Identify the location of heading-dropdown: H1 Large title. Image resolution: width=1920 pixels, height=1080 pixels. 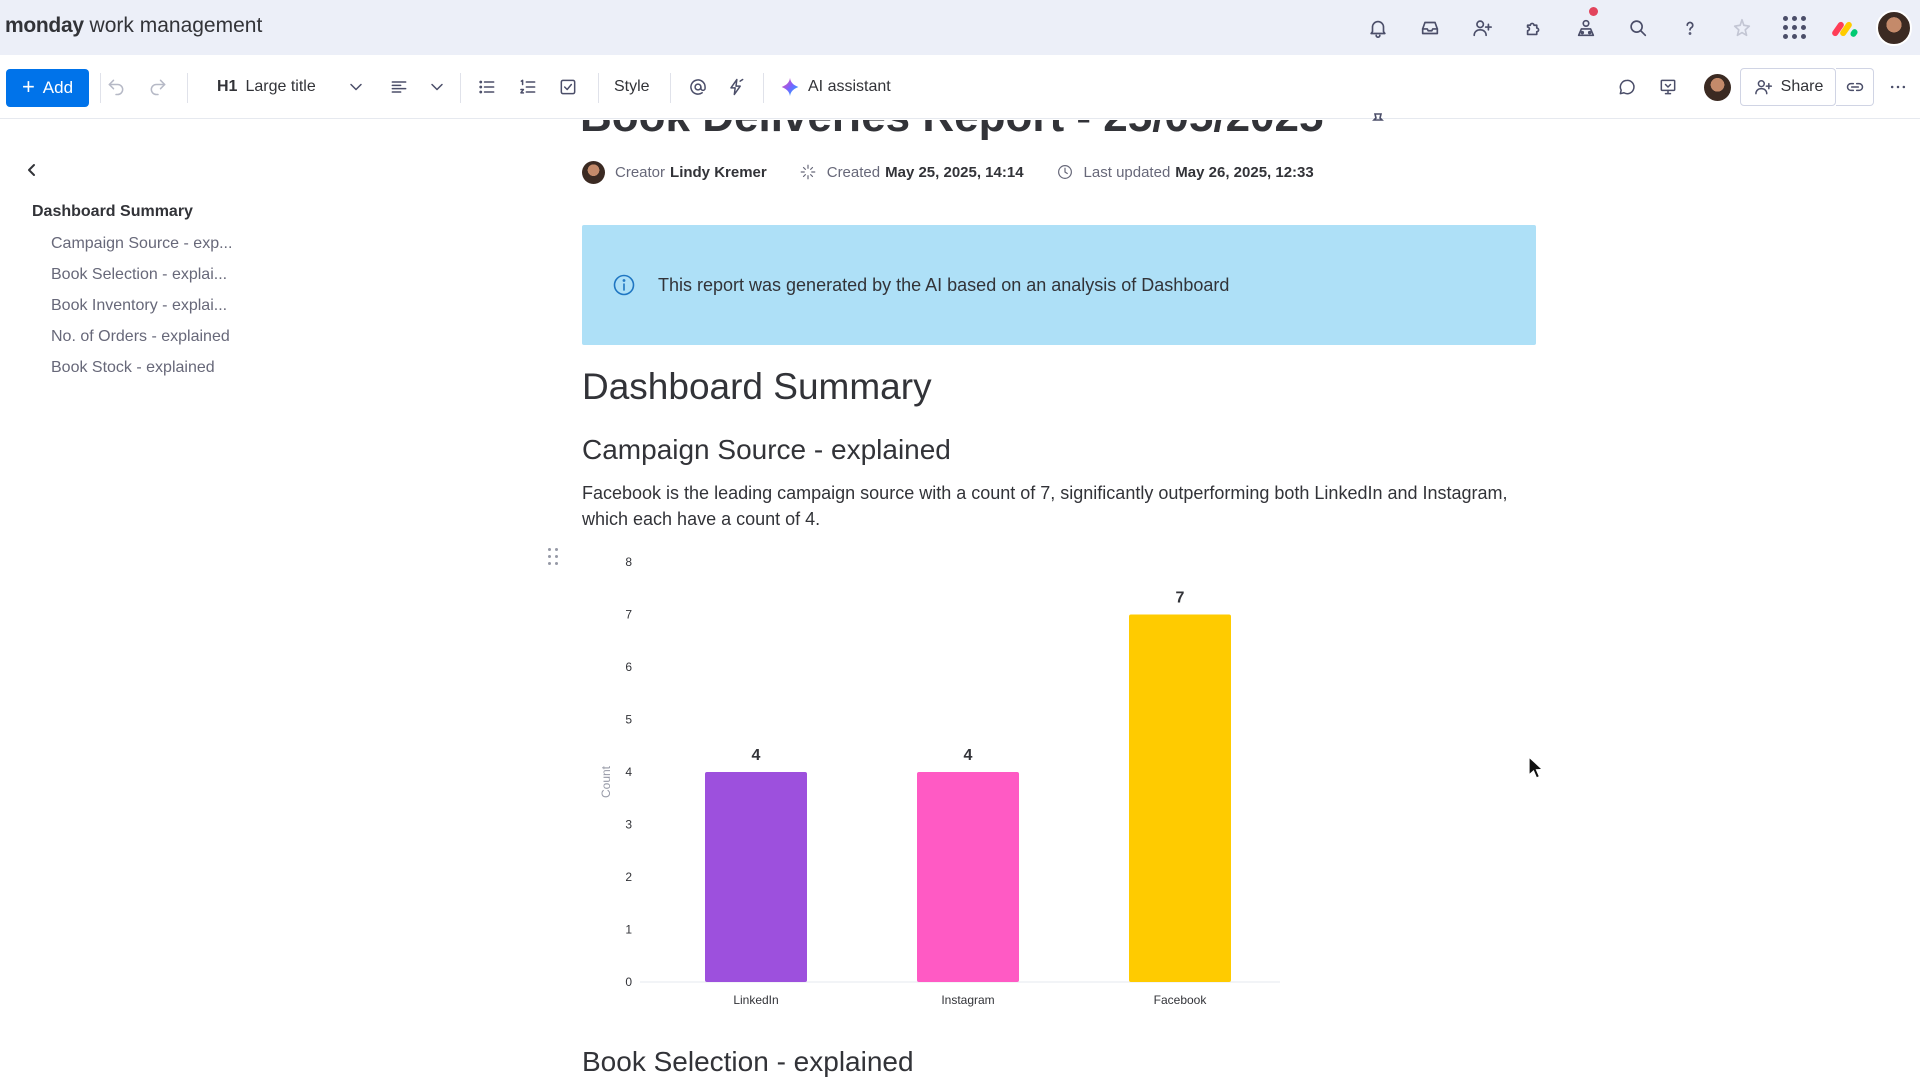
(291, 87).